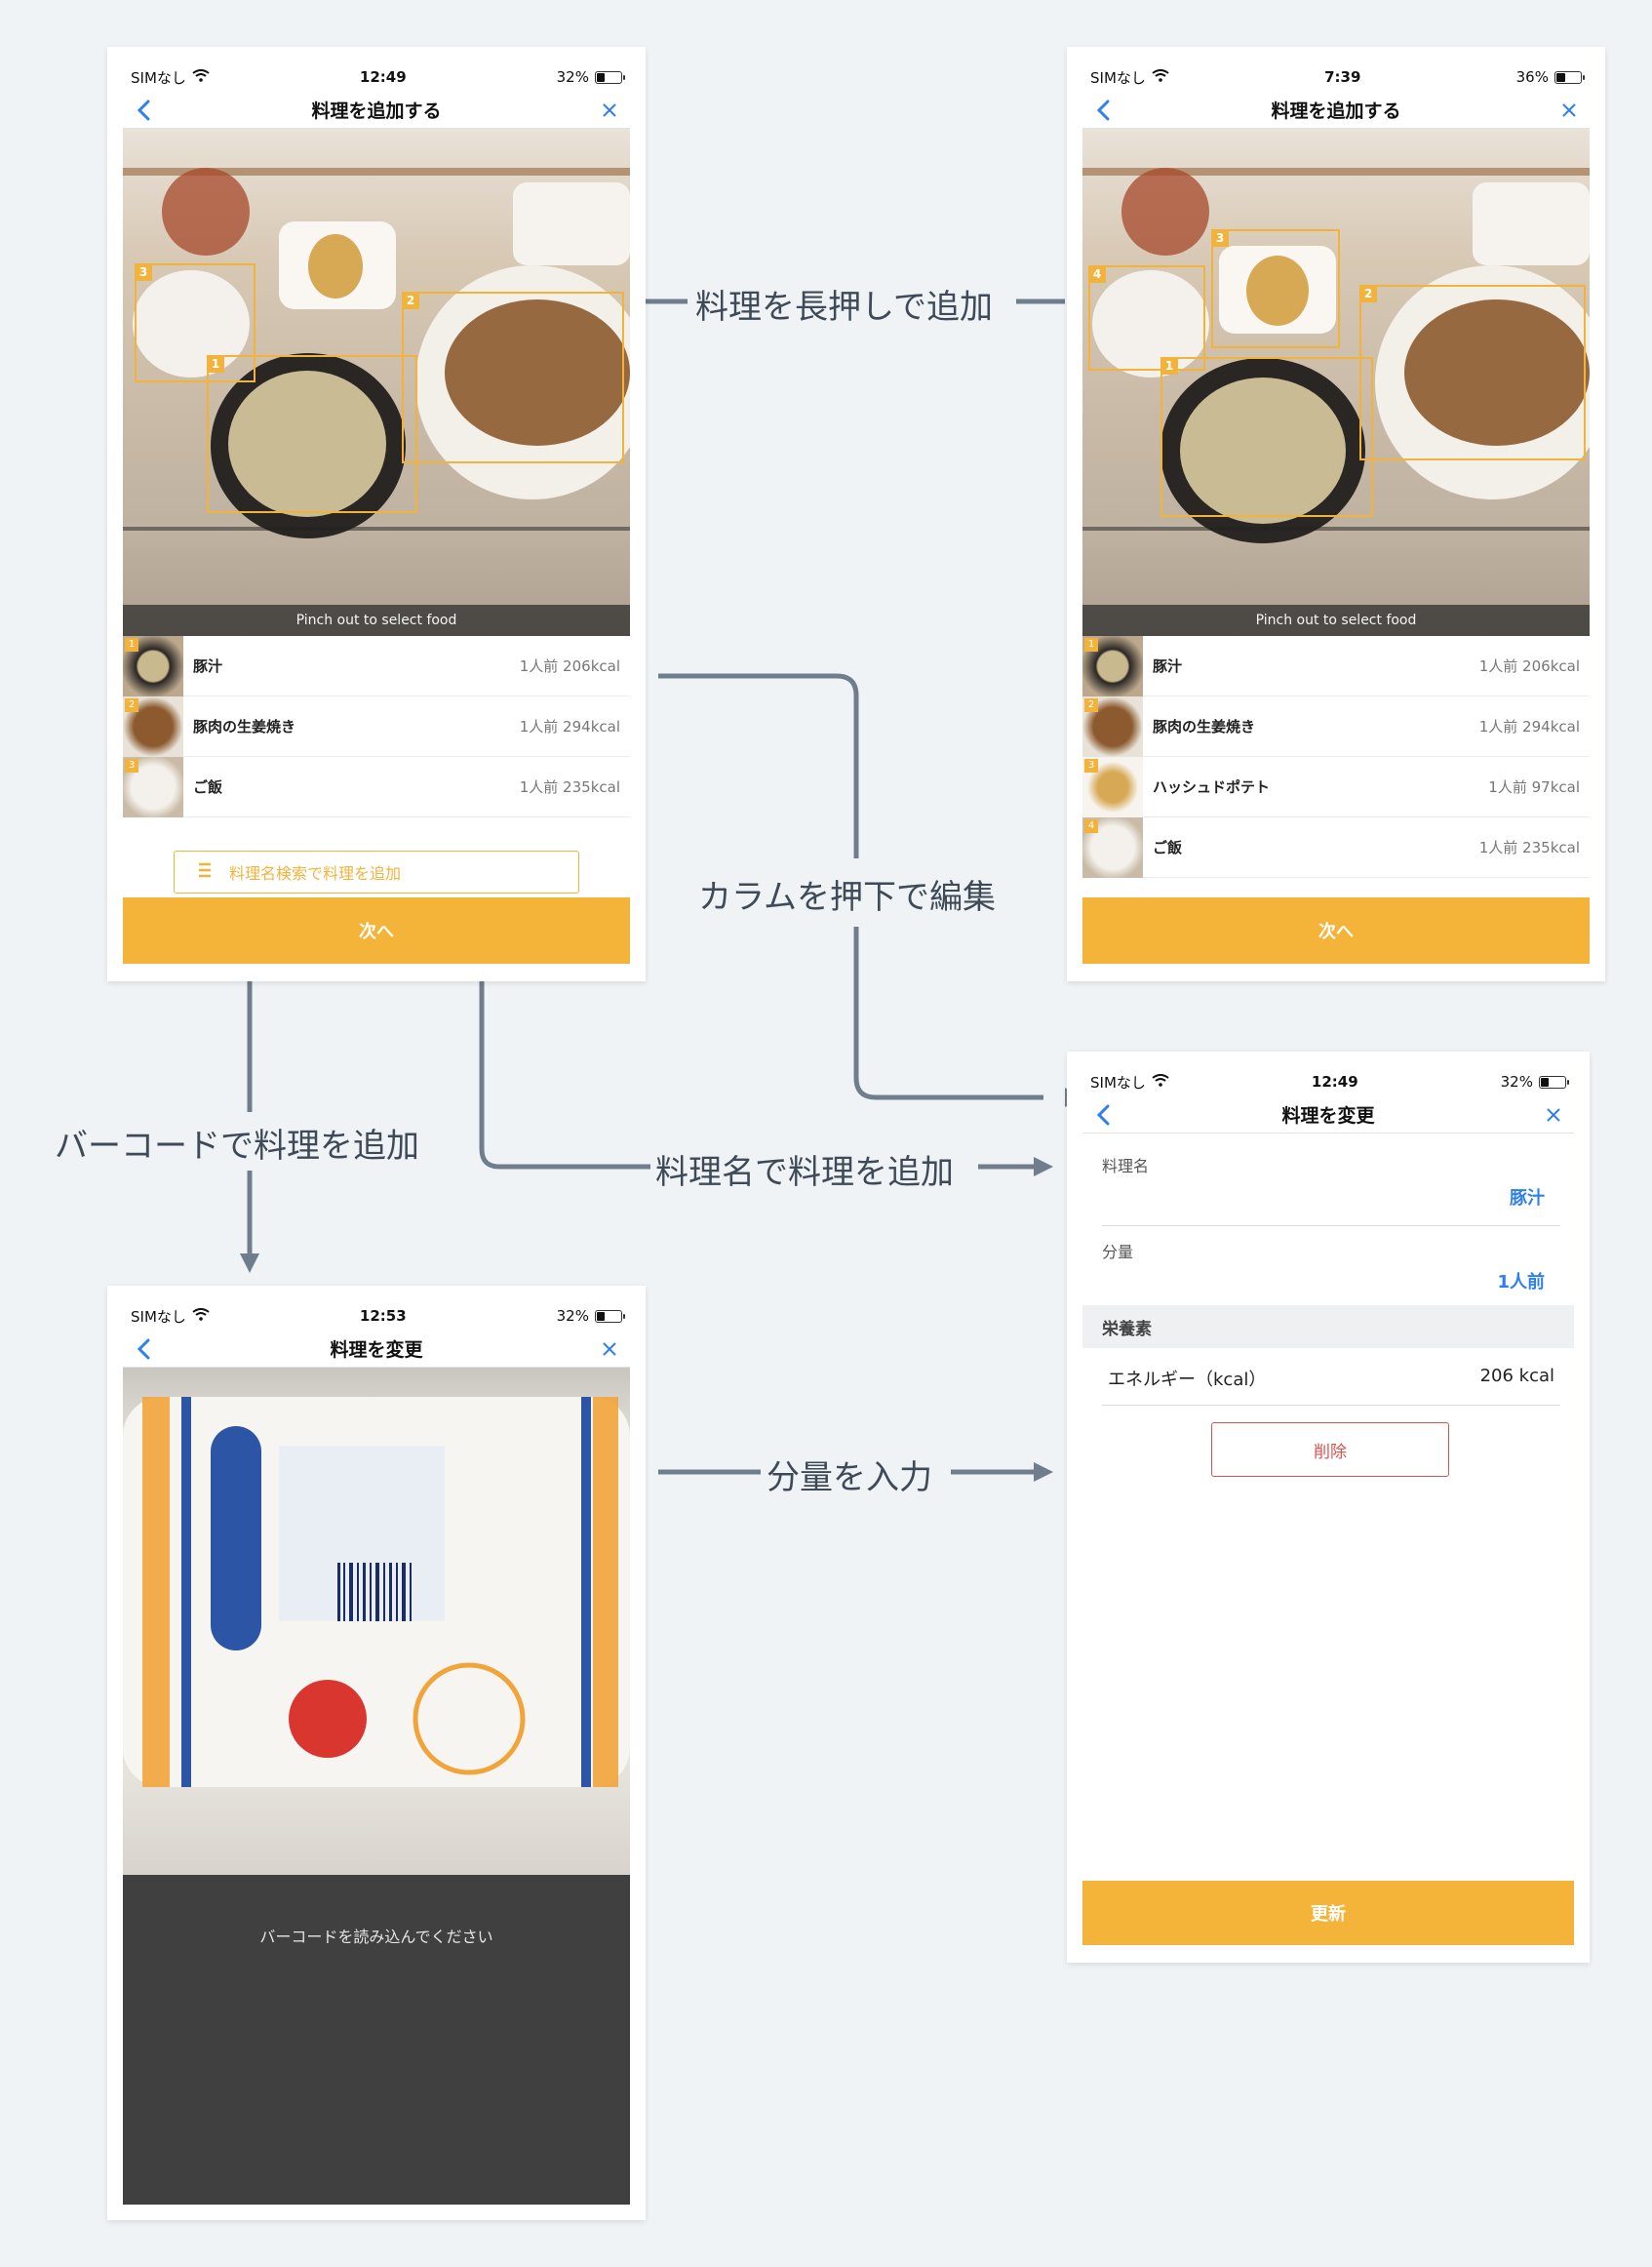  I want to click on detection-box-4: 4, so click(1146, 318).